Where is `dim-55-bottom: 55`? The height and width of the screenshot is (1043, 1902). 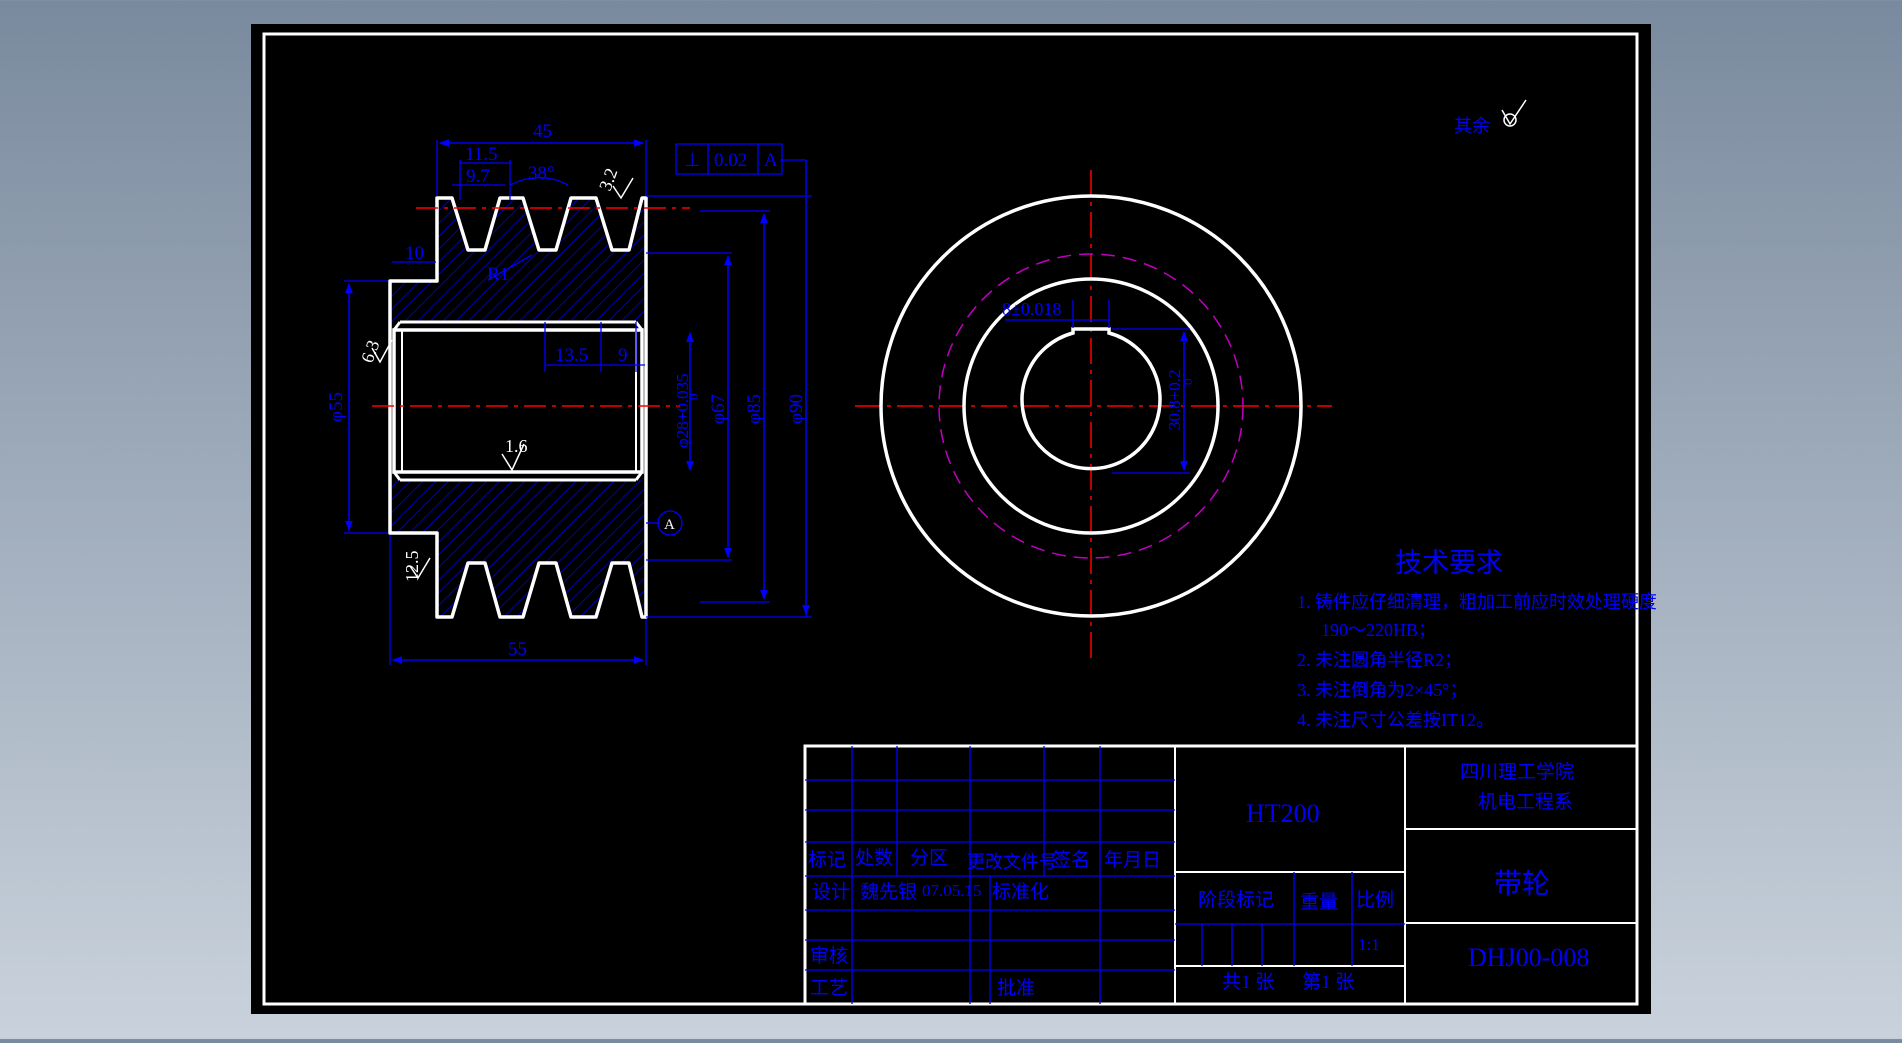
dim-55-bottom: 55 is located at coordinates (517, 649).